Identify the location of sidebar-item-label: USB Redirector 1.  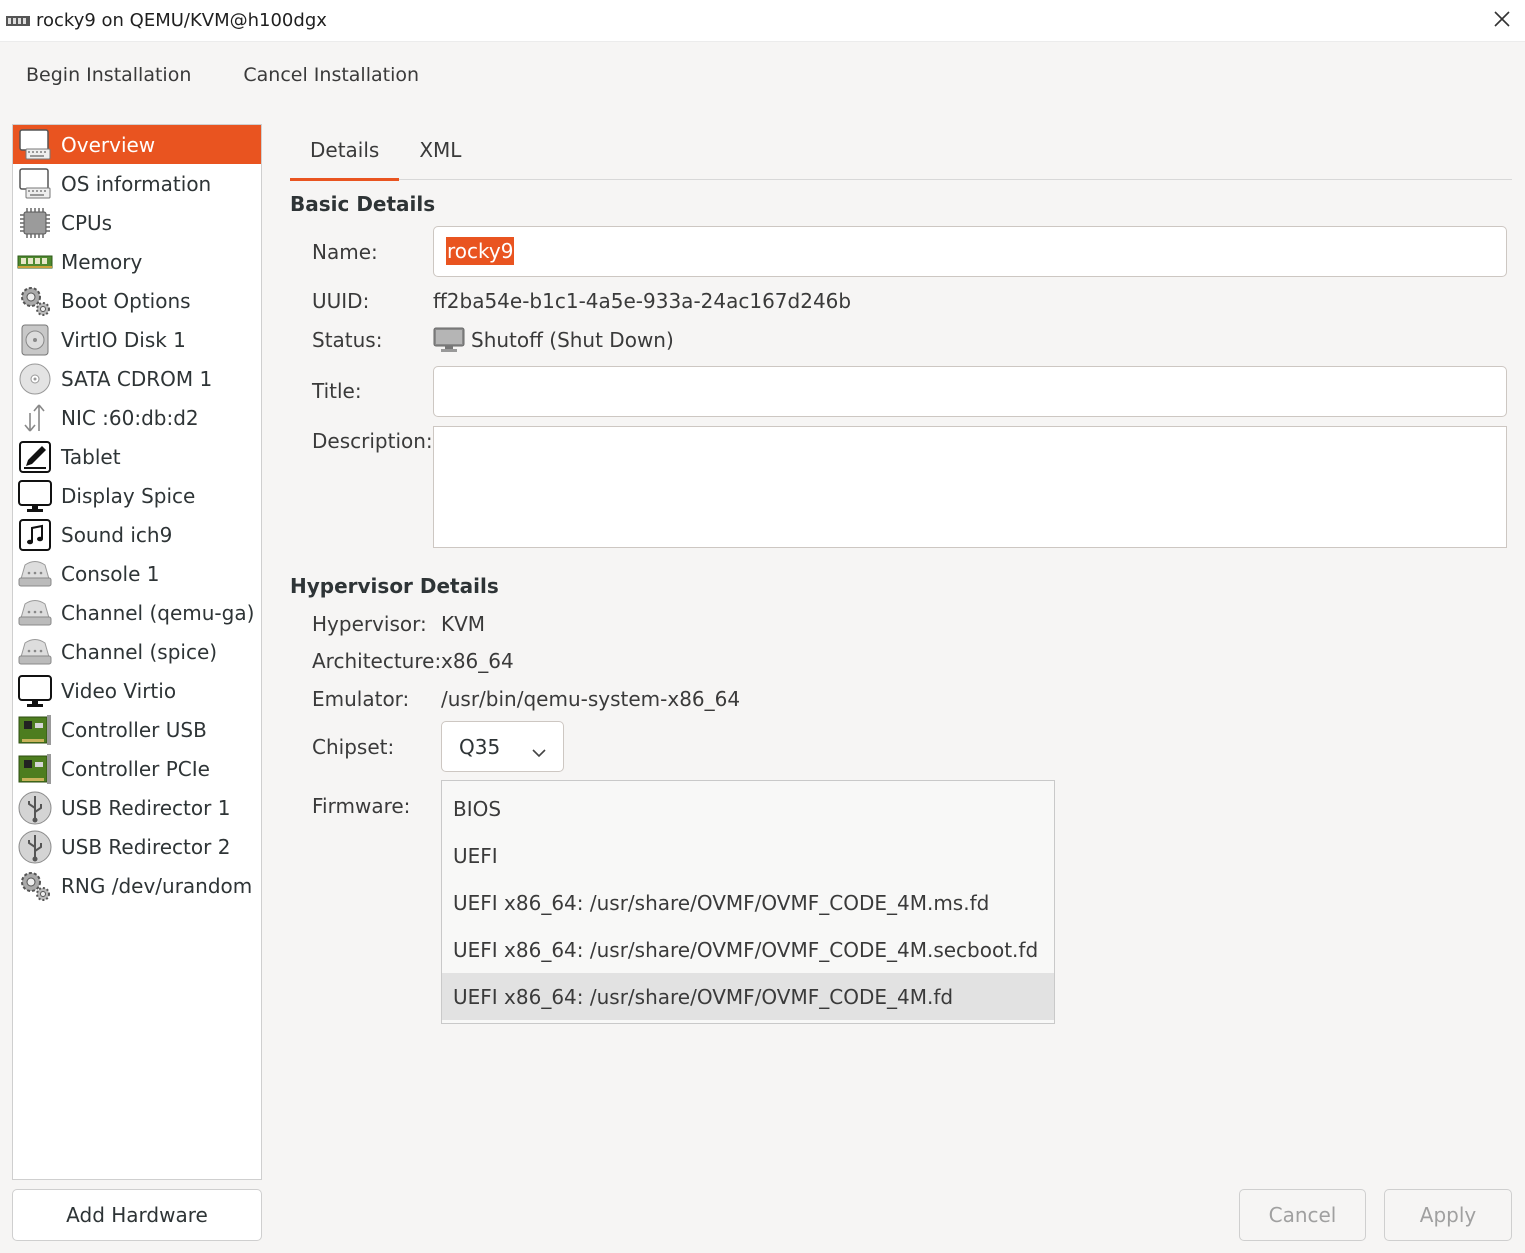
(146, 807).